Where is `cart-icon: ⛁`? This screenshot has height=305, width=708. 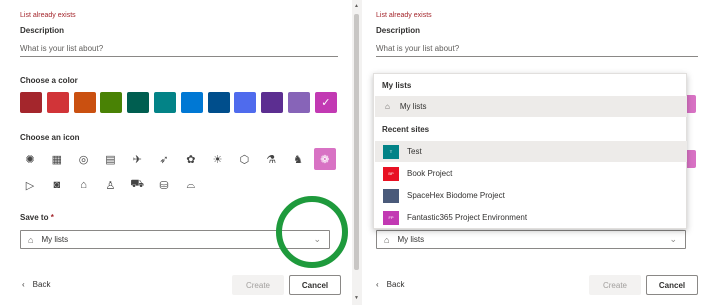 cart-icon: ⛁ is located at coordinates (164, 185).